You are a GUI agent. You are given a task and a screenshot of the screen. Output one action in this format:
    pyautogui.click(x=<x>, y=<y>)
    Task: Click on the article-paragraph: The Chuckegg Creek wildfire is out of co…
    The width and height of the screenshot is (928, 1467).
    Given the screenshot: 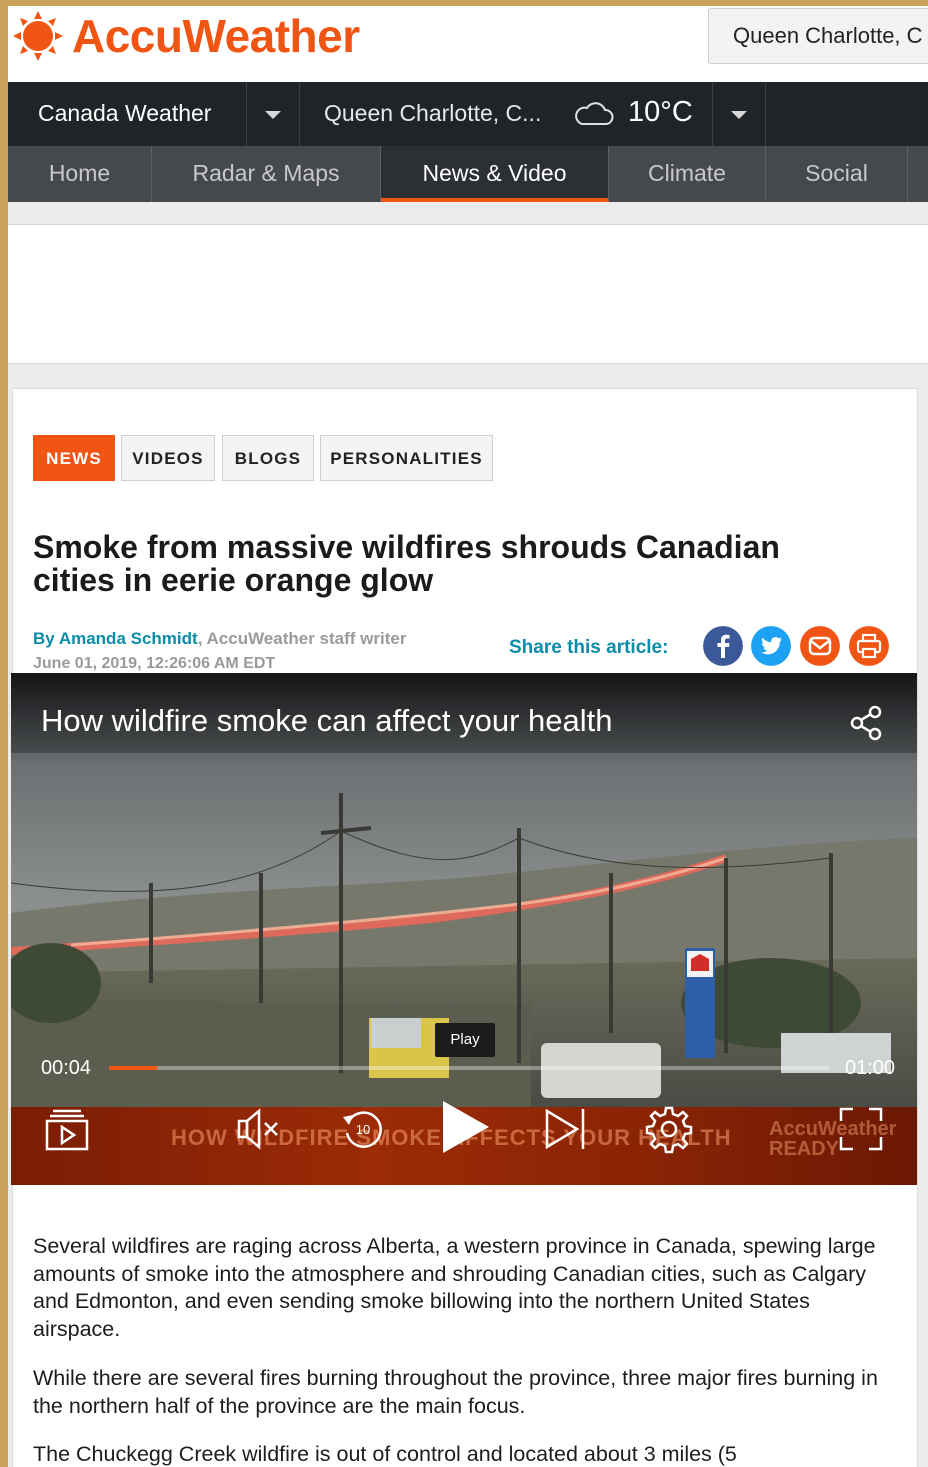 What is the action you would take?
    pyautogui.click(x=385, y=1454)
    